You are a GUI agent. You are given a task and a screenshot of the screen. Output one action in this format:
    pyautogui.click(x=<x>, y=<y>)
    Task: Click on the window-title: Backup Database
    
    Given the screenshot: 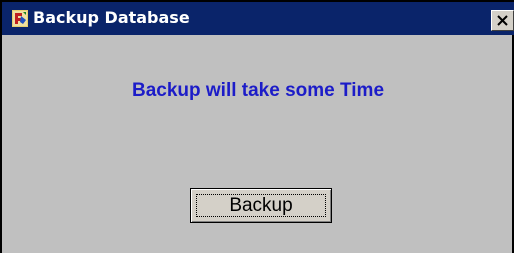 What is the action you would take?
    pyautogui.click(x=111, y=17)
    